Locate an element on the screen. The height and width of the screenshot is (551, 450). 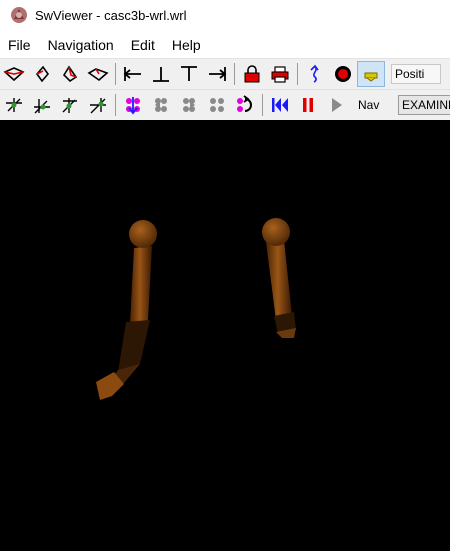
axis-xy-icon is located at coordinates (14, 105).